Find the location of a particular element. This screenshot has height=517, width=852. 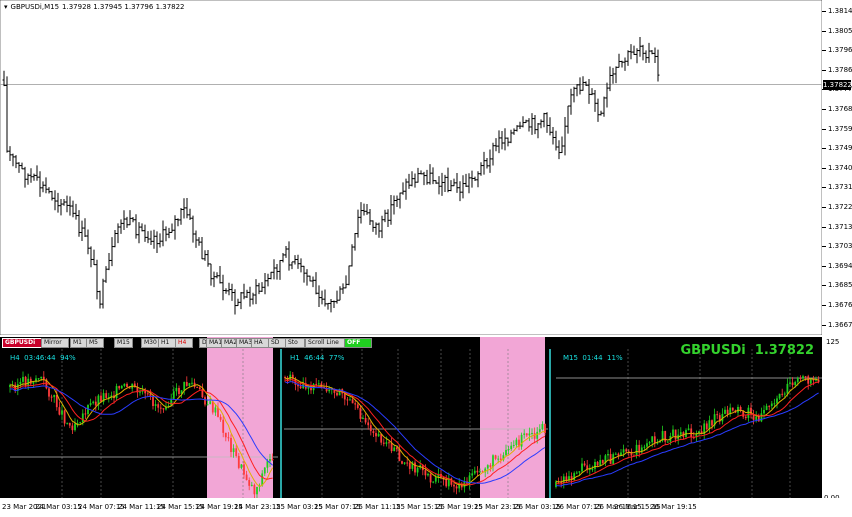

big-price: 1.37822 is located at coordinates (784, 350).